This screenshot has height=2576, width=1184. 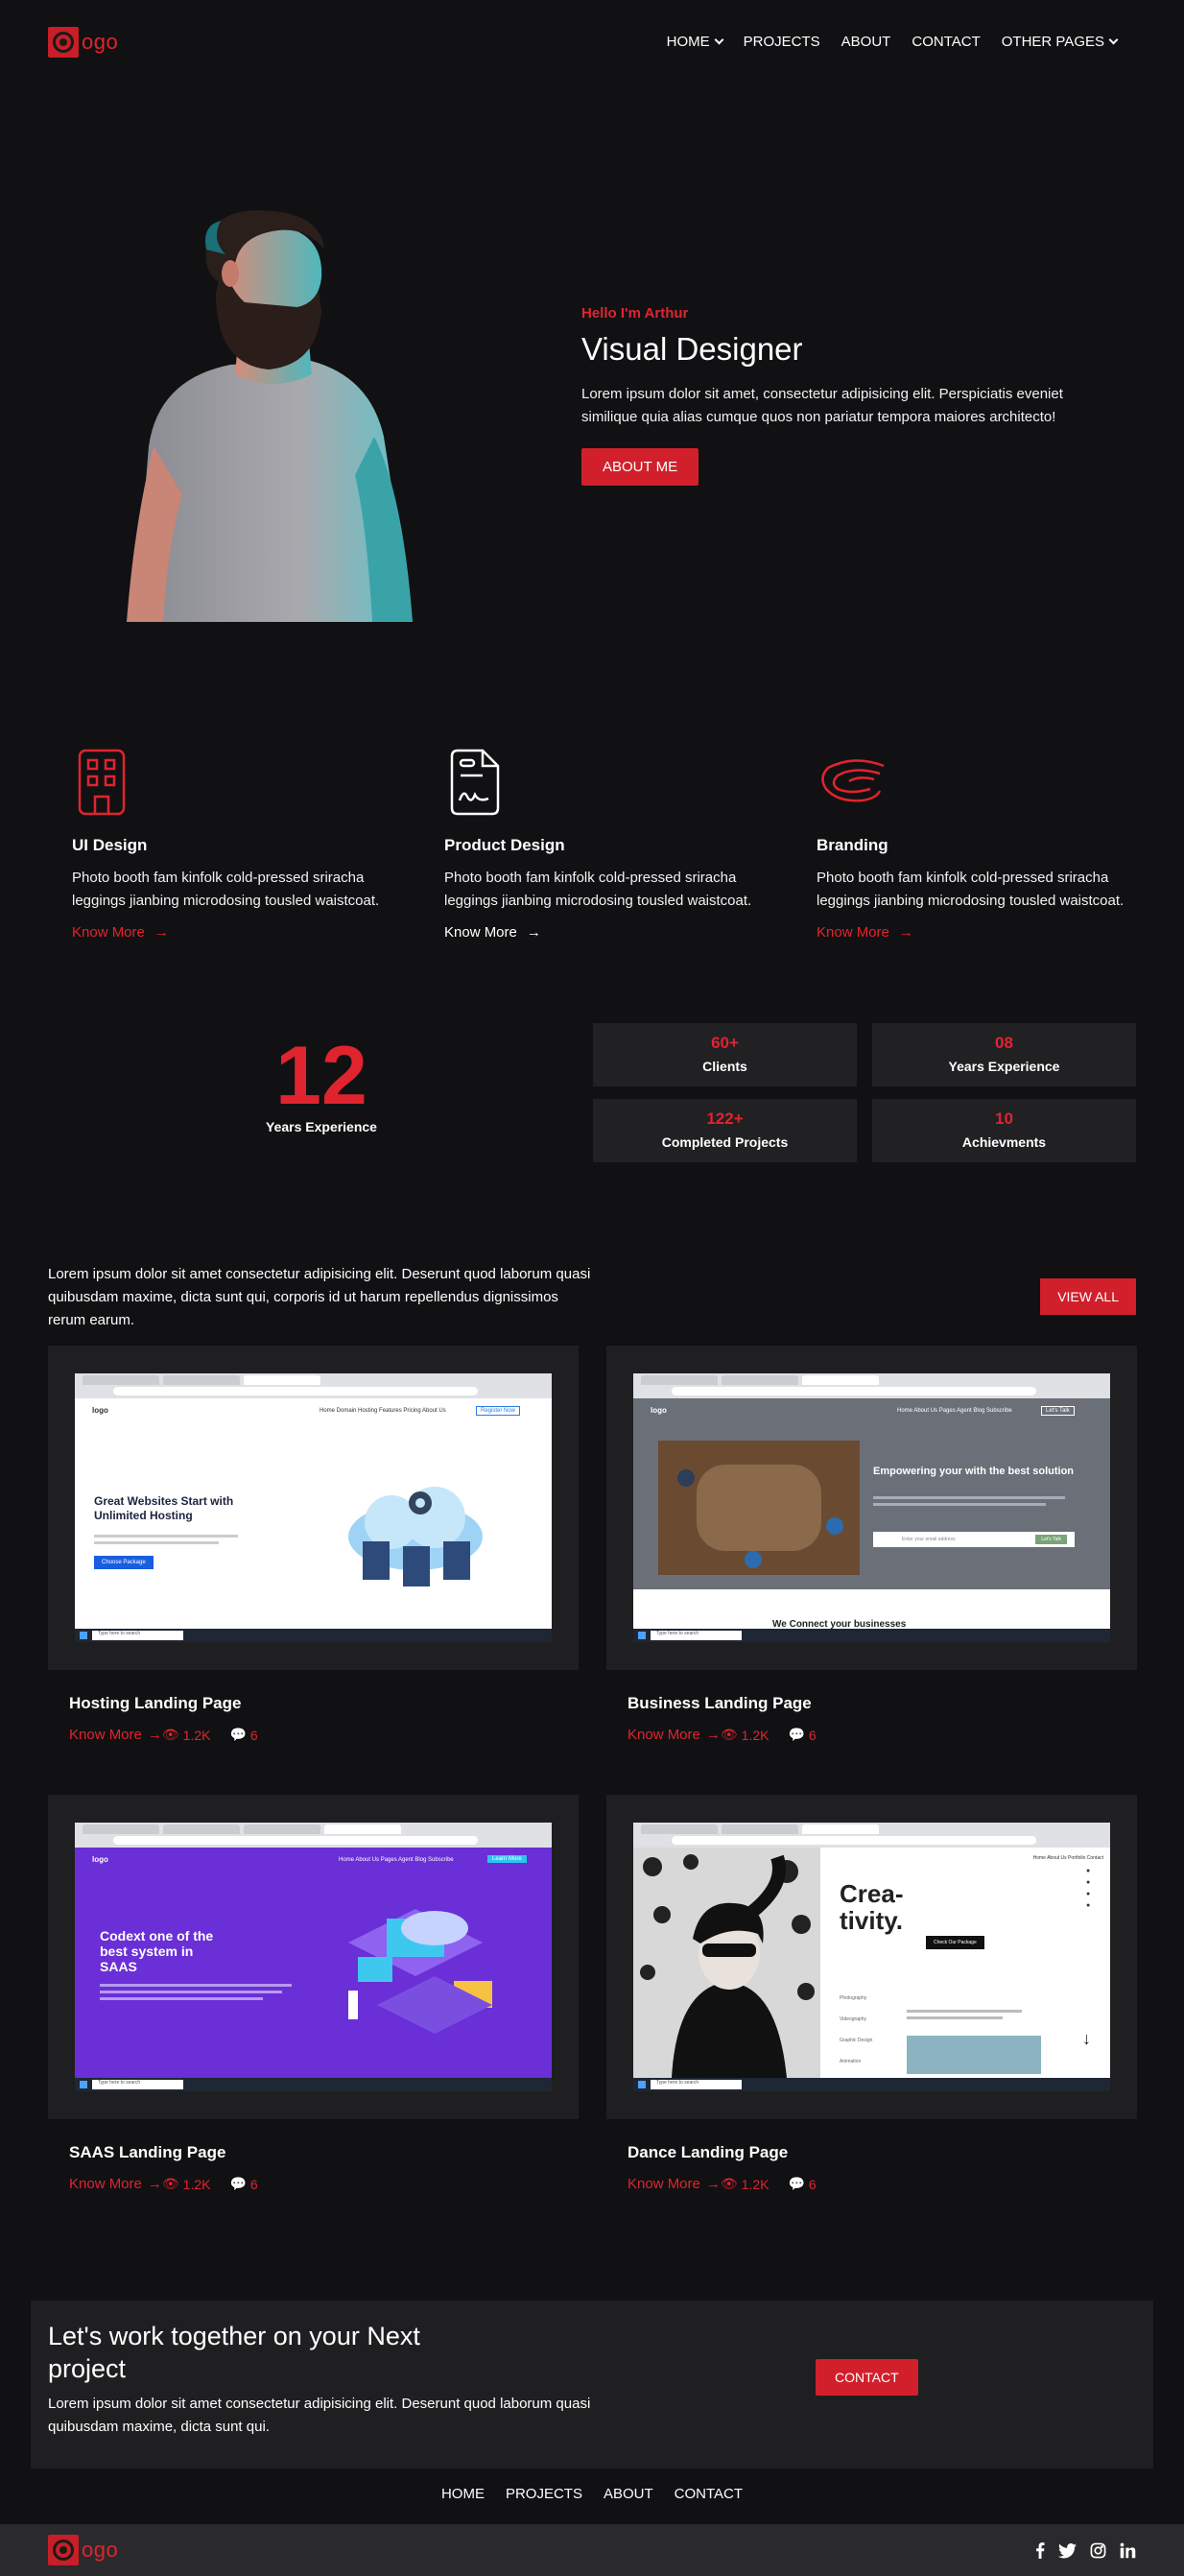 I want to click on footer-link-about: ABOUT, so click(x=629, y=2494).